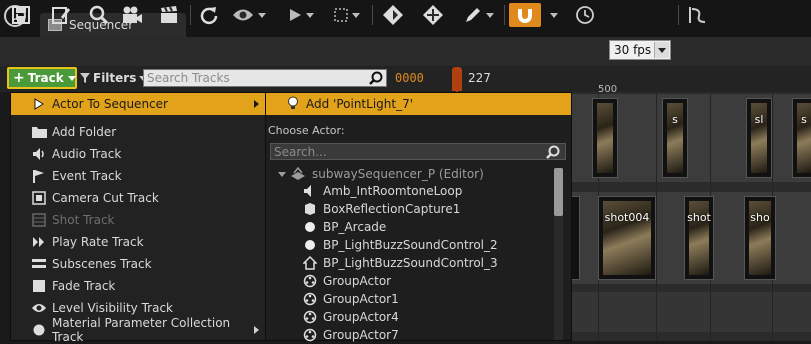 The width and height of the screenshot is (811, 344). Describe the element at coordinates (699, 238) in the screenshot. I see `shot-thumbnail: shot` at that location.